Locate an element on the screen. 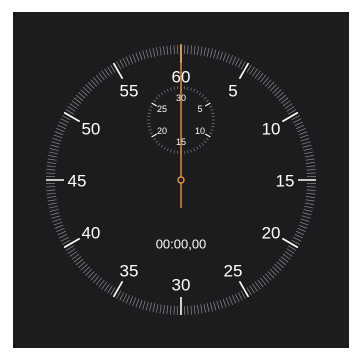 The image size is (361, 361). sub-dial-label: 20 is located at coordinates (162, 131).